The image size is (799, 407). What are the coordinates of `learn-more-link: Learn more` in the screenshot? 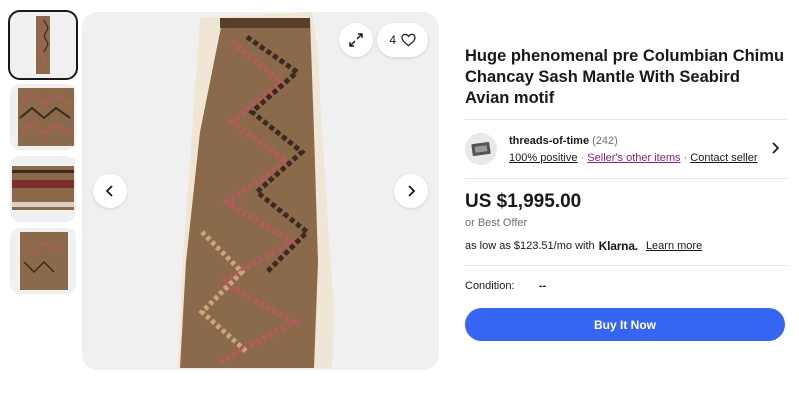 It's located at (674, 246).